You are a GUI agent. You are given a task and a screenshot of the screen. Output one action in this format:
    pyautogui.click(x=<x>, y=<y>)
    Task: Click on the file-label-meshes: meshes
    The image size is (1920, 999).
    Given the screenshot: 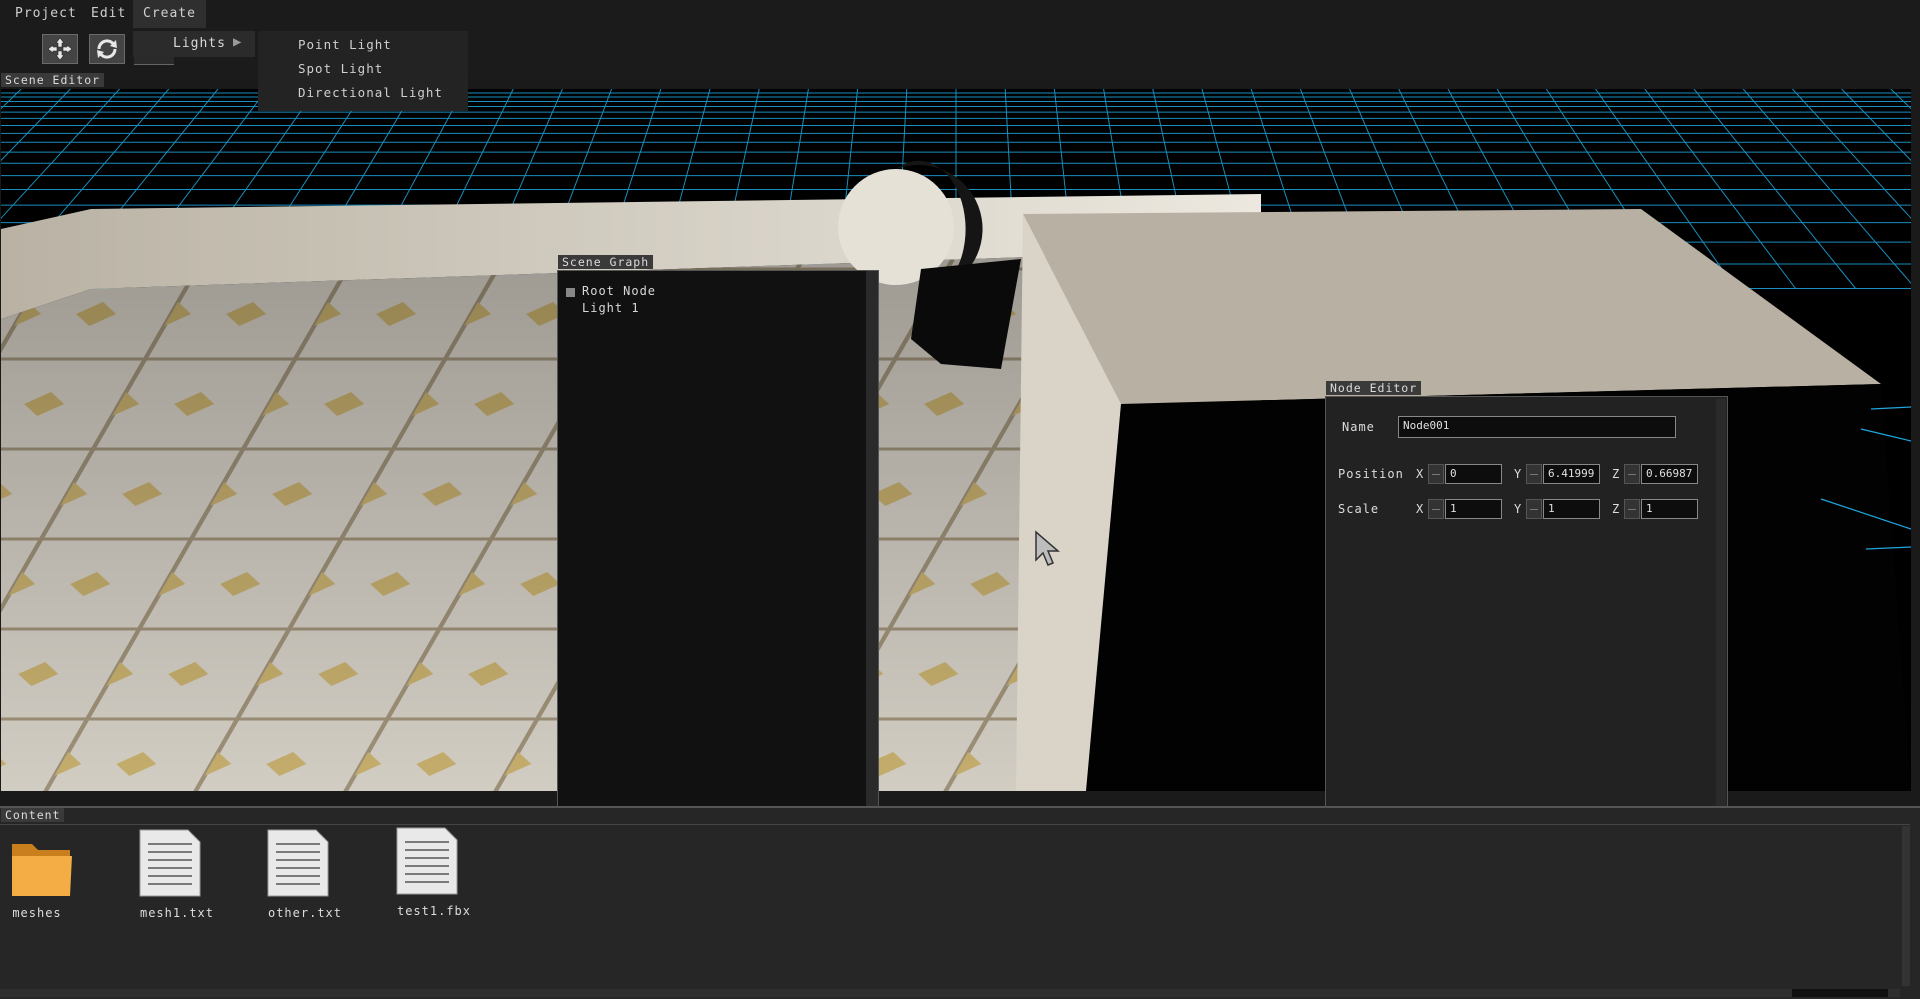 What is the action you would take?
    pyautogui.click(x=37, y=913)
    